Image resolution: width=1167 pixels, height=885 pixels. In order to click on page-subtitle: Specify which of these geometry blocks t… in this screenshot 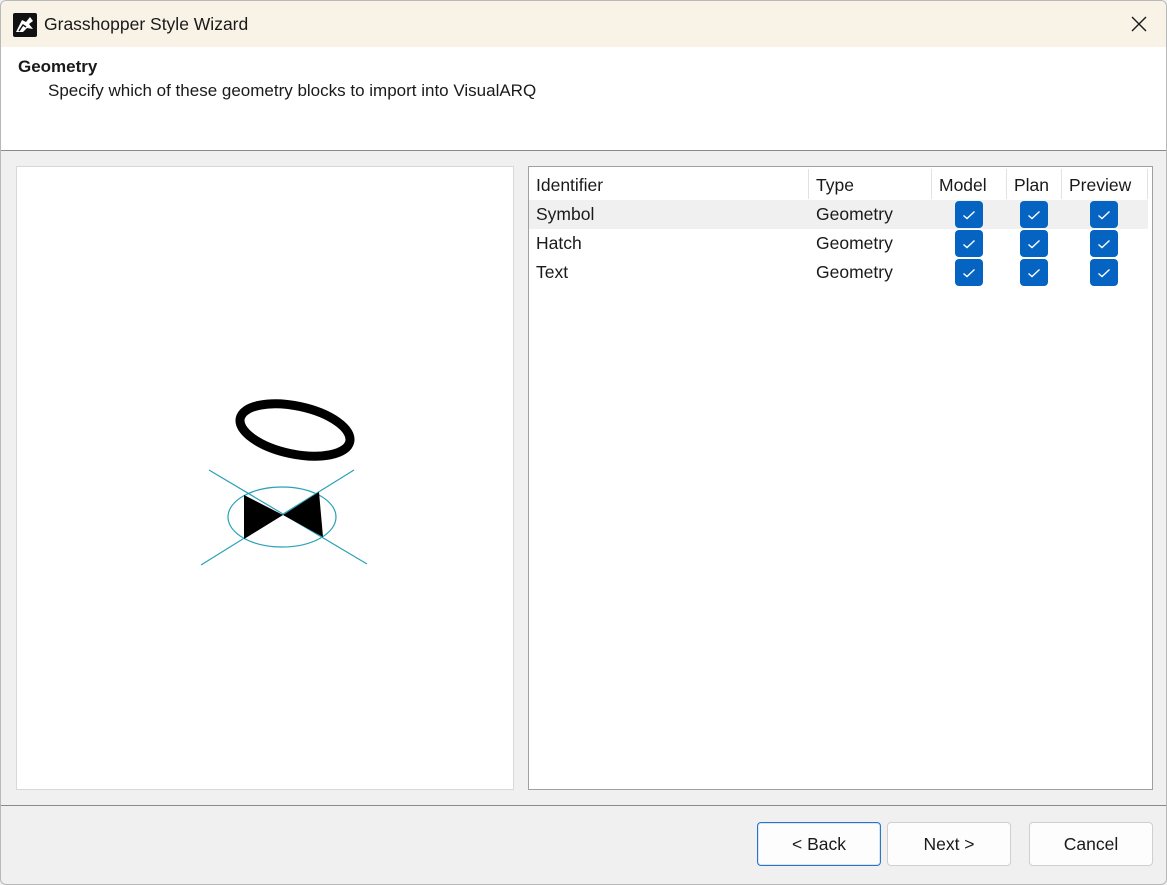, I will do `click(292, 90)`.